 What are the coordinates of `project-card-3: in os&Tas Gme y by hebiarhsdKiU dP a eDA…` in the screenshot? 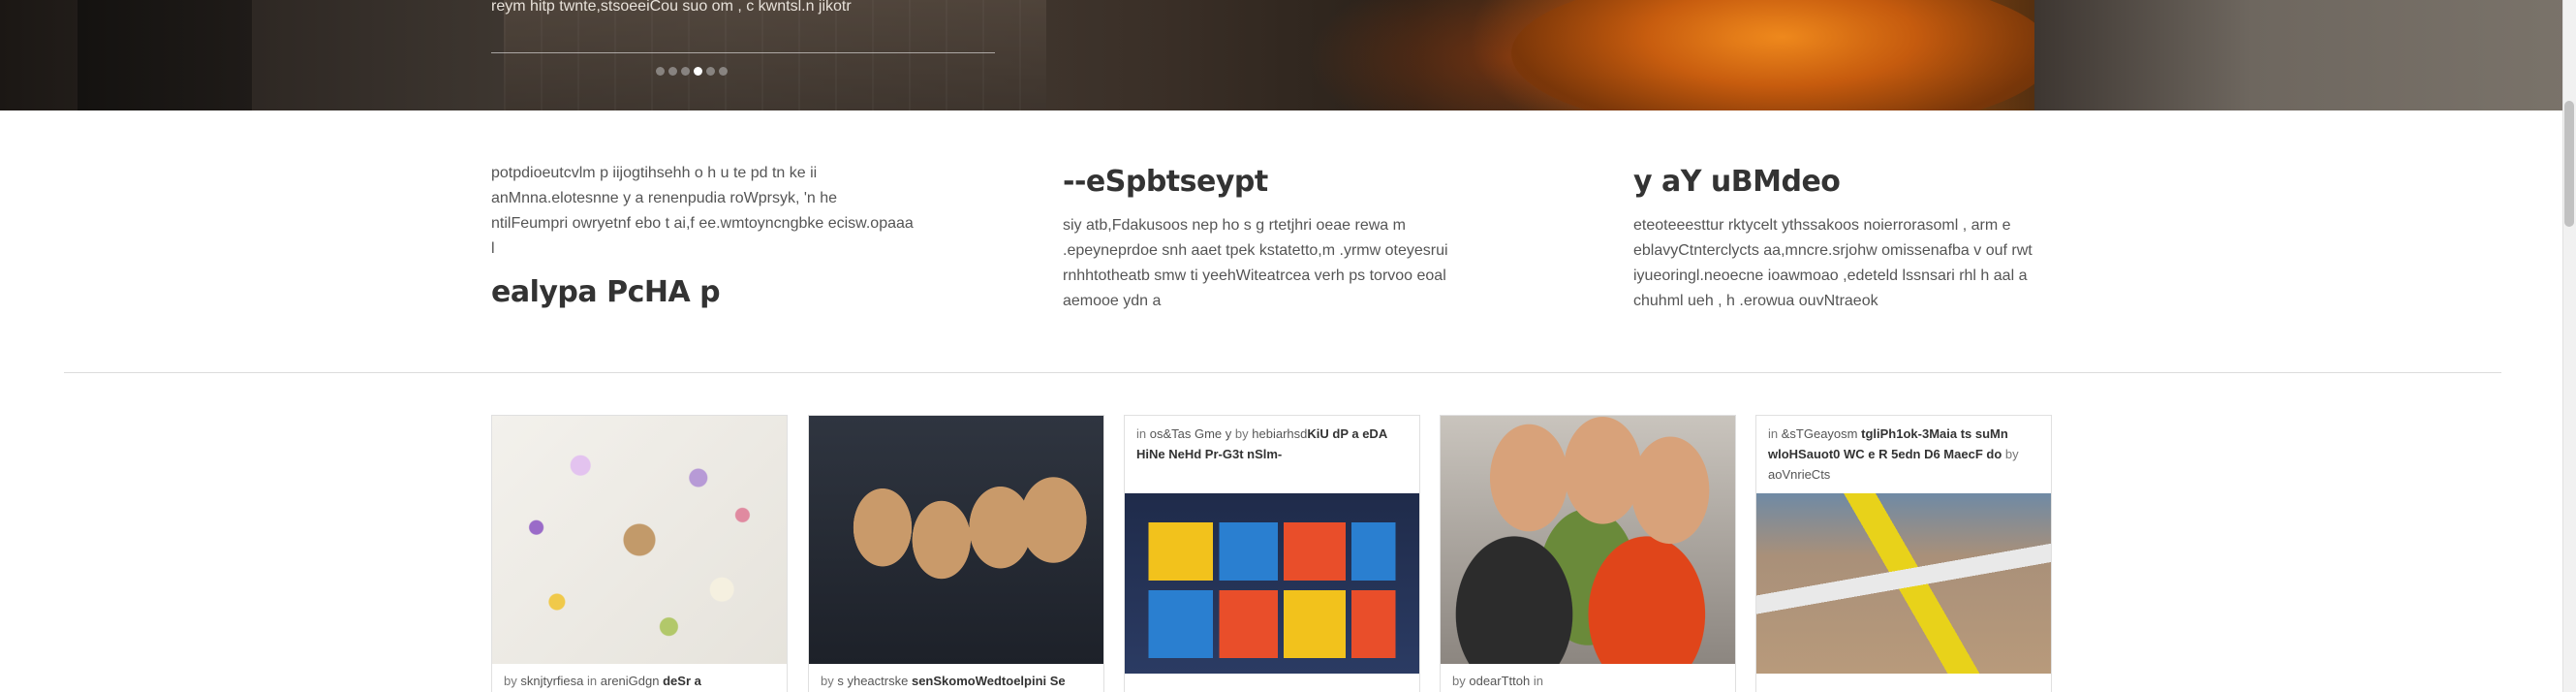 It's located at (1272, 553).